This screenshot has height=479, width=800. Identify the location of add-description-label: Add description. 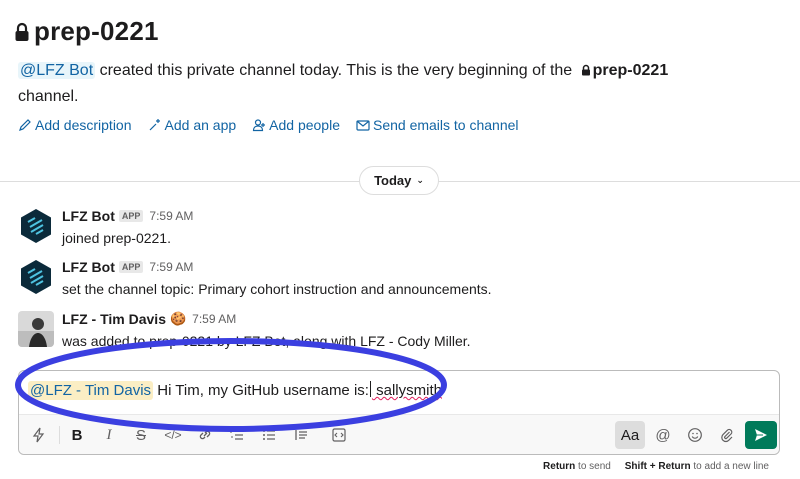
(83, 125).